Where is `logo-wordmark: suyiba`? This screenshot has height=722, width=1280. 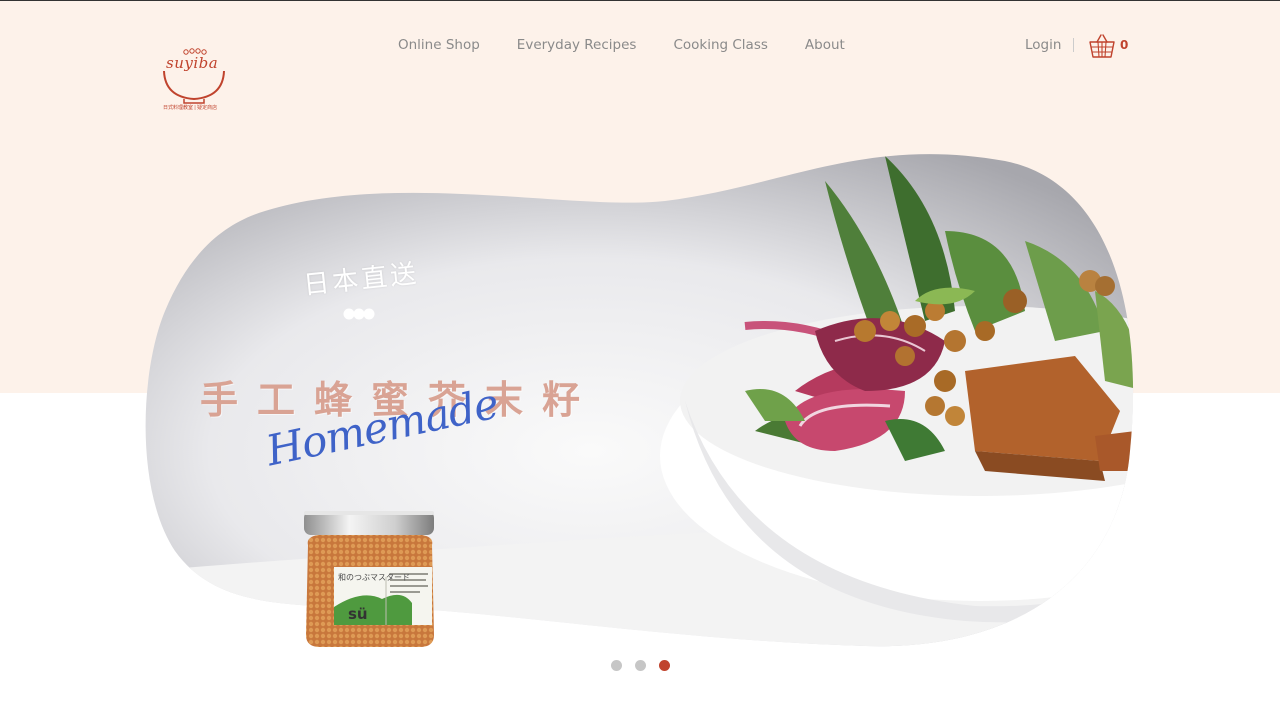
logo-wordmark: suyiba is located at coordinates (192, 63).